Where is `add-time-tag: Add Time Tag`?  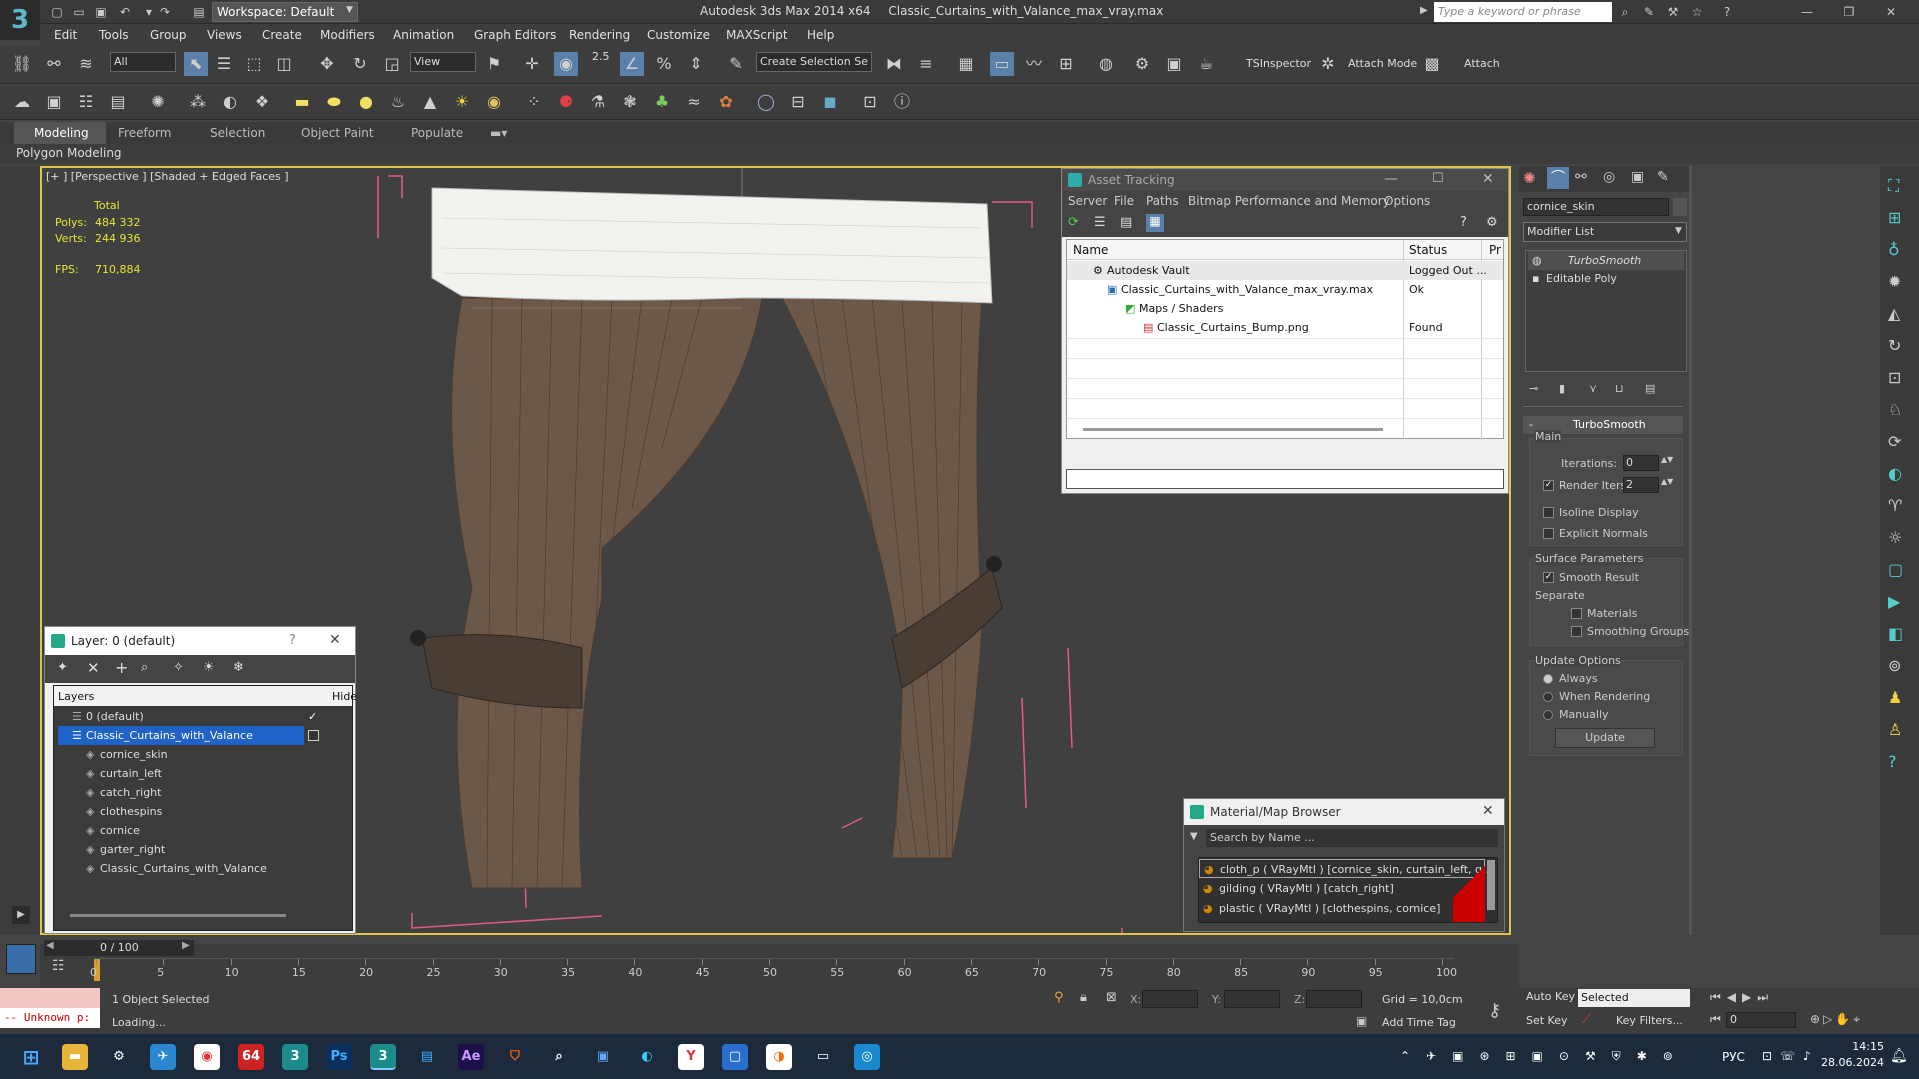 add-time-tag: Add Time Tag is located at coordinates (1419, 1022).